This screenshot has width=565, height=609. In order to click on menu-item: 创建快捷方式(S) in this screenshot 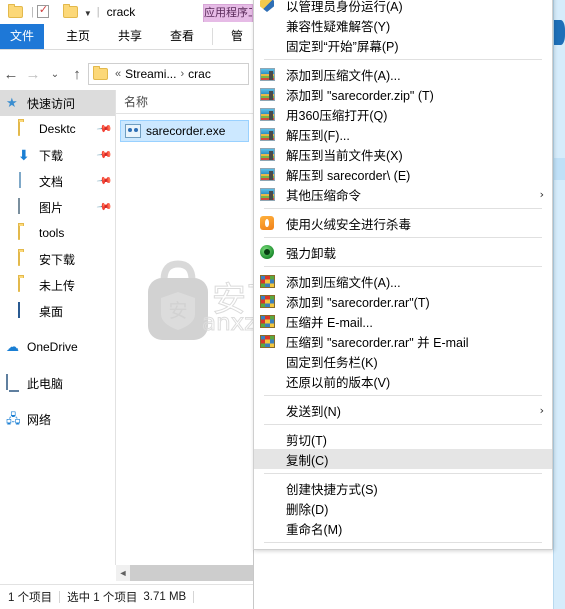, I will do `click(403, 488)`.